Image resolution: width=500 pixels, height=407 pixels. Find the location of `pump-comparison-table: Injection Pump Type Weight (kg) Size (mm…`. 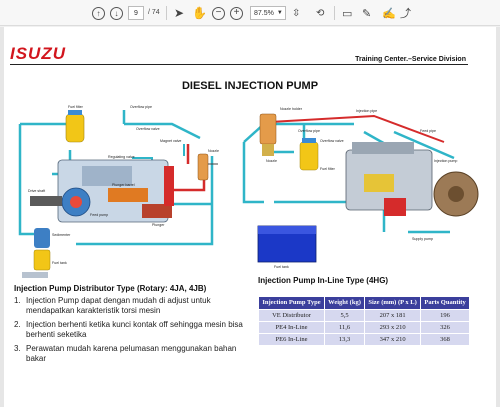

pump-comparison-table: Injection Pump Type Weight (kg) Size (mm… is located at coordinates (364, 321).